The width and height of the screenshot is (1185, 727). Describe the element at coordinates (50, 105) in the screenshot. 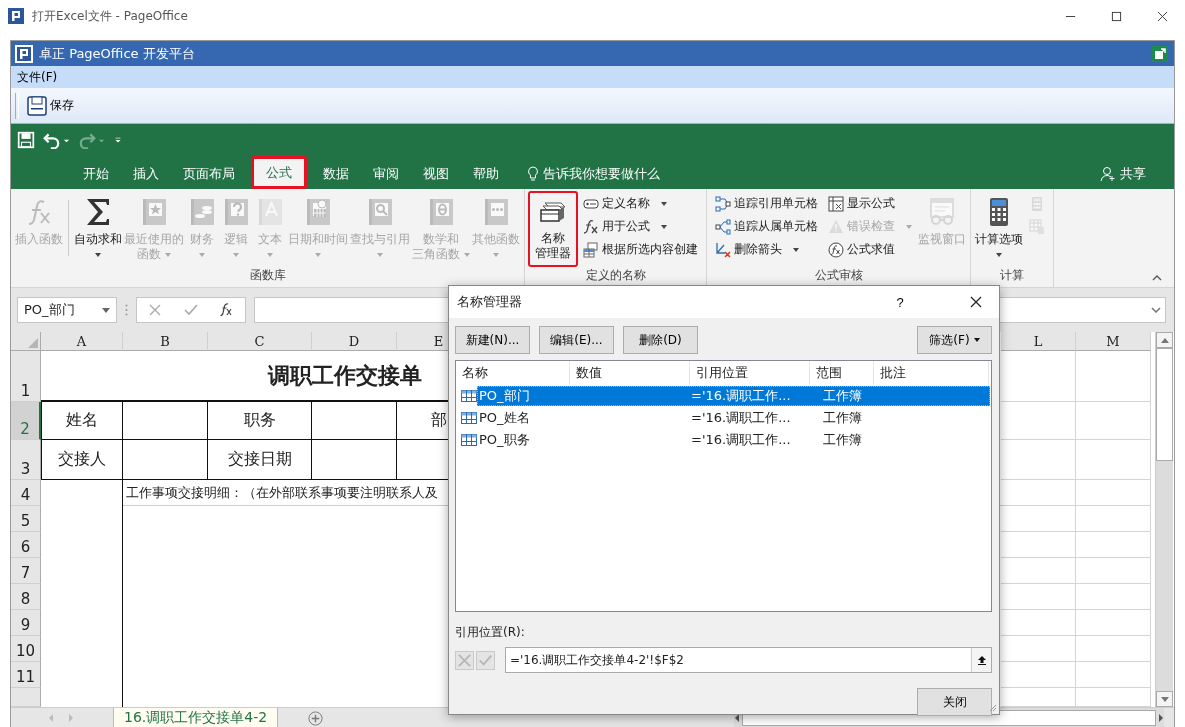

I see `save-button: 保存` at that location.